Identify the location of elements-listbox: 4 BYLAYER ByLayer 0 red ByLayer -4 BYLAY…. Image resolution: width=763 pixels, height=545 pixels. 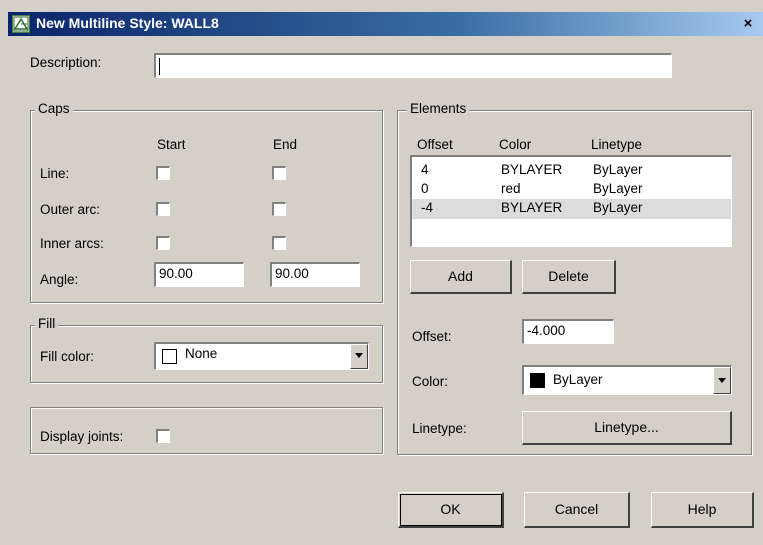
(571, 201).